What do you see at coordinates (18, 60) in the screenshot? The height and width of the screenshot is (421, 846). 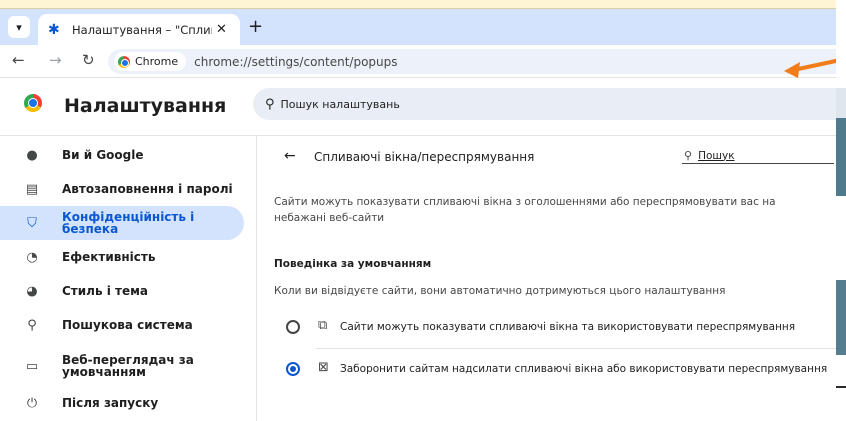 I see `back-icon: ←` at bounding box center [18, 60].